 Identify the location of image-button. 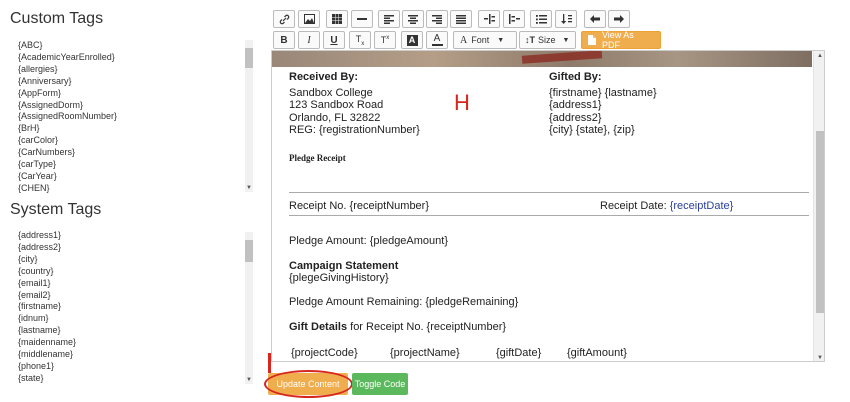
(309, 19).